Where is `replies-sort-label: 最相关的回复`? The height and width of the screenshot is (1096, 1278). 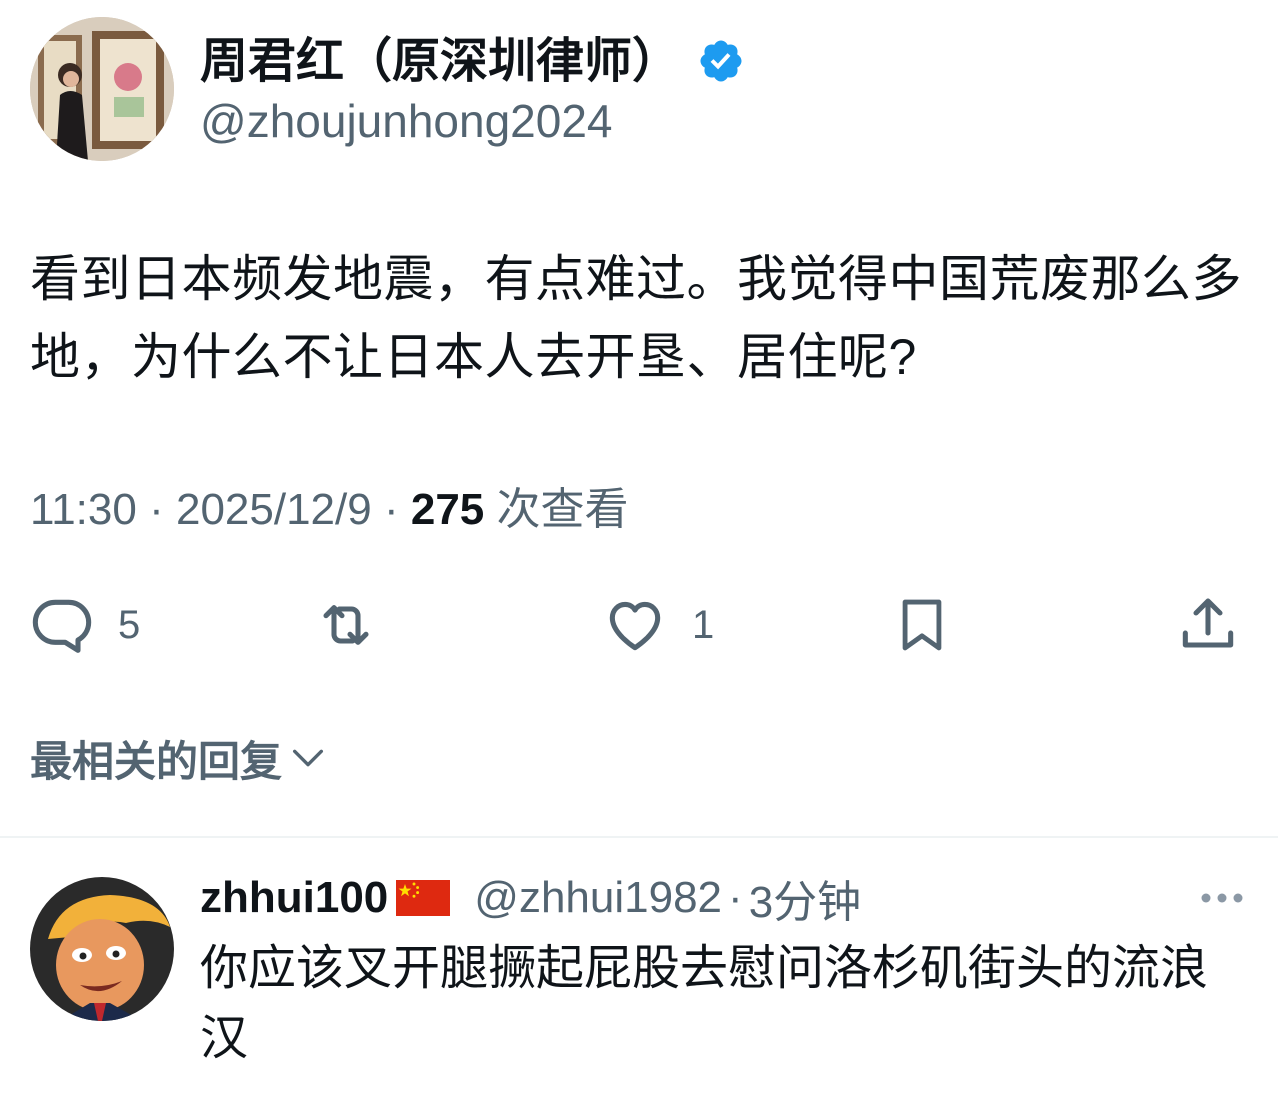
replies-sort-label: 最相关的回复 is located at coordinates (156, 761).